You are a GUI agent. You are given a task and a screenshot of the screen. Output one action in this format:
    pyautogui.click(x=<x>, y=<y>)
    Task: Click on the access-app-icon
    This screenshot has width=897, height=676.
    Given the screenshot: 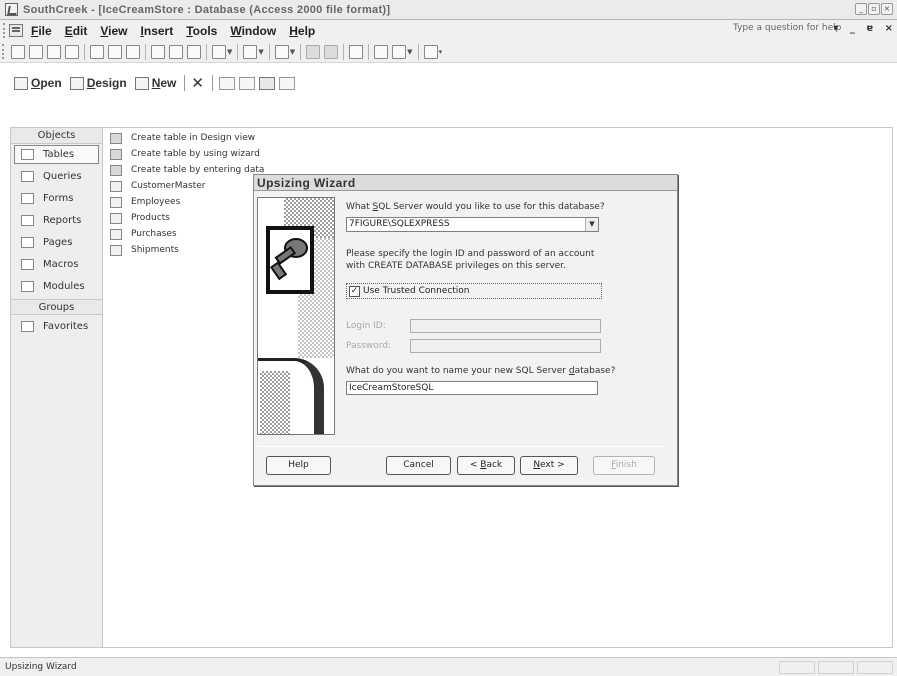 What is the action you would take?
    pyautogui.click(x=11, y=9)
    